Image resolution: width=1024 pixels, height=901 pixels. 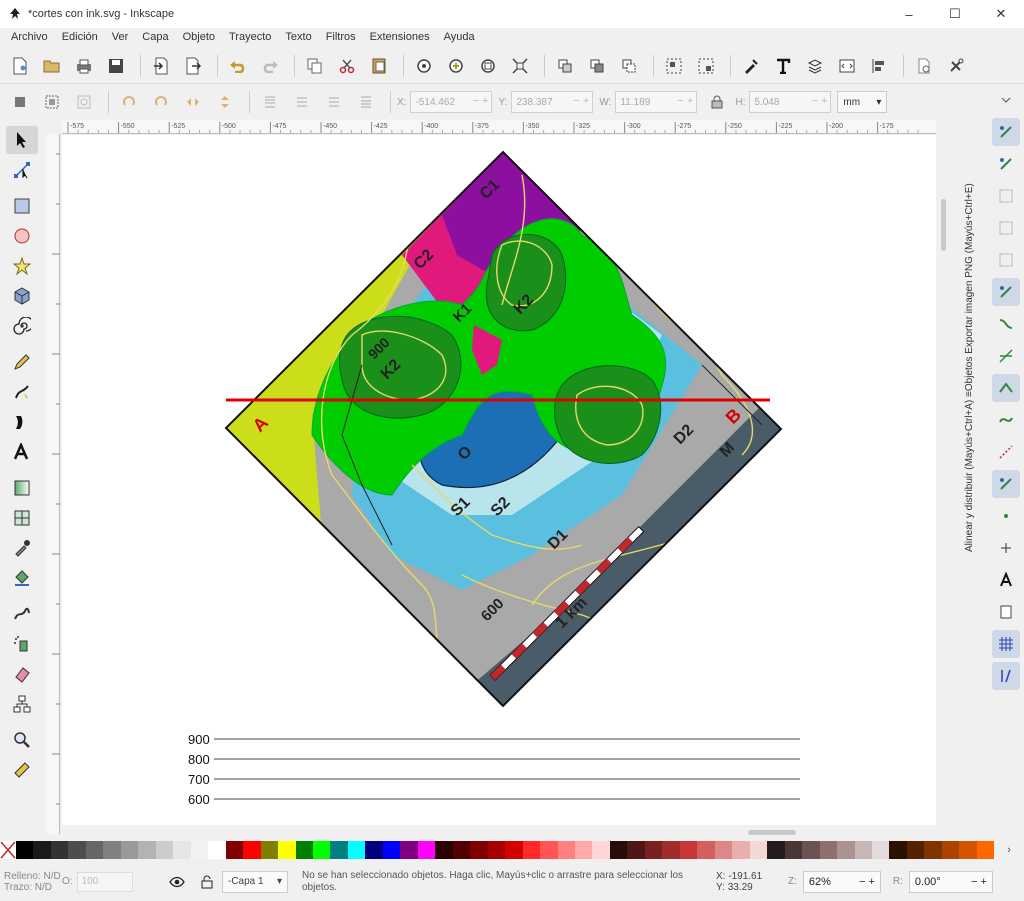 I want to click on zoom-input: 62% − +, so click(x=841, y=881).